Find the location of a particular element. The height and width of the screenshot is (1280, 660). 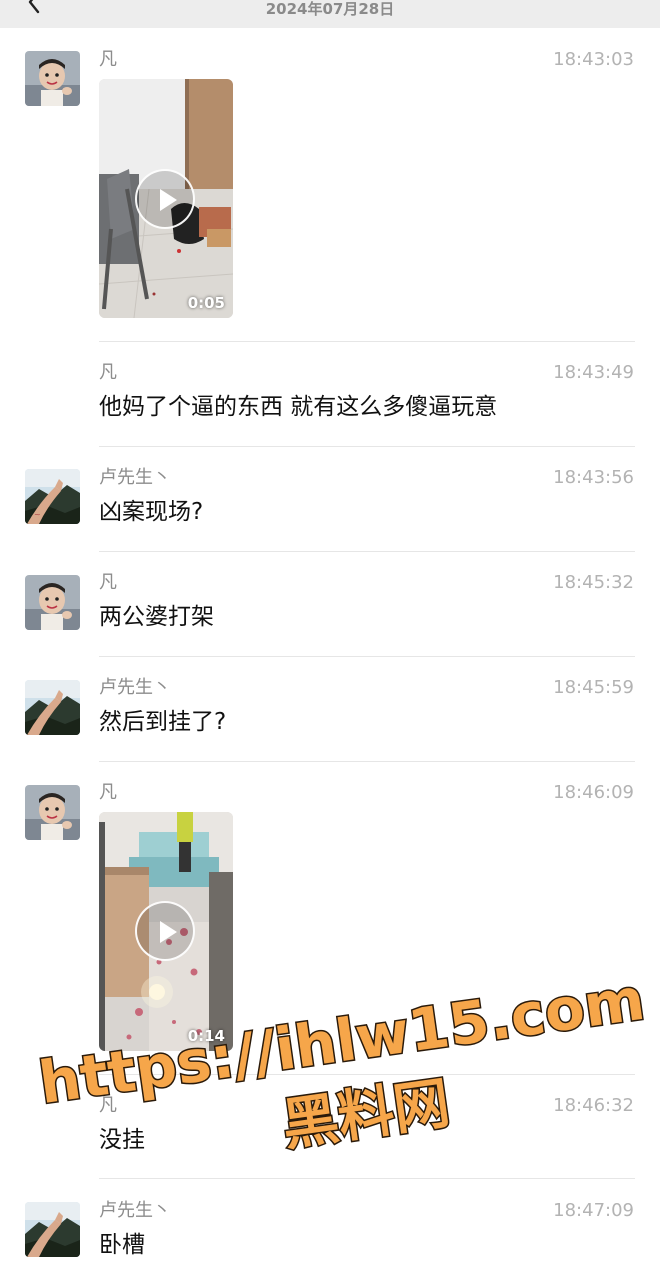

message-time: 18:46:32 is located at coordinates (593, 1105).